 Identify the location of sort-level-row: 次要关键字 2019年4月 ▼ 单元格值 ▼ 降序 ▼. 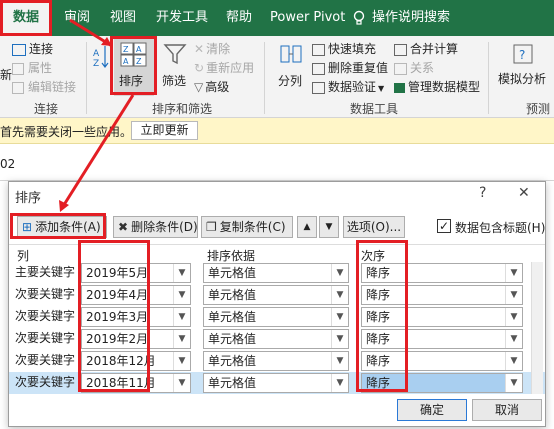
(277, 295).